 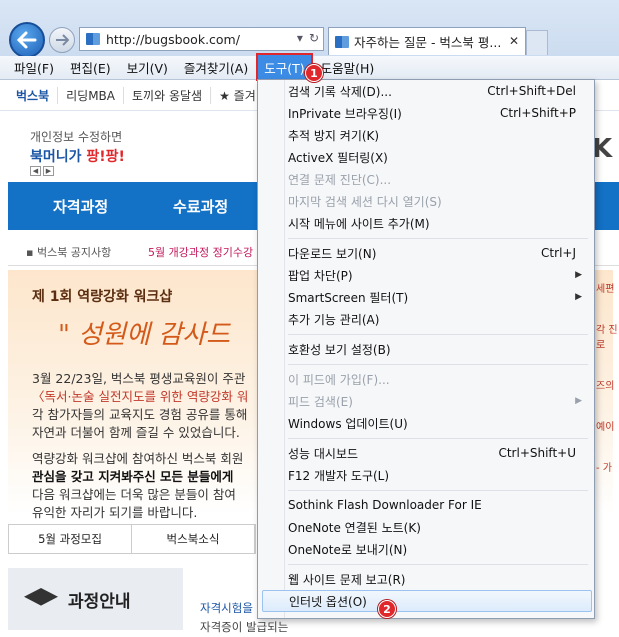 I want to click on banner-line: 〈독서·논술 실전지도를 위한 역량강화 워, so click(x=140, y=396).